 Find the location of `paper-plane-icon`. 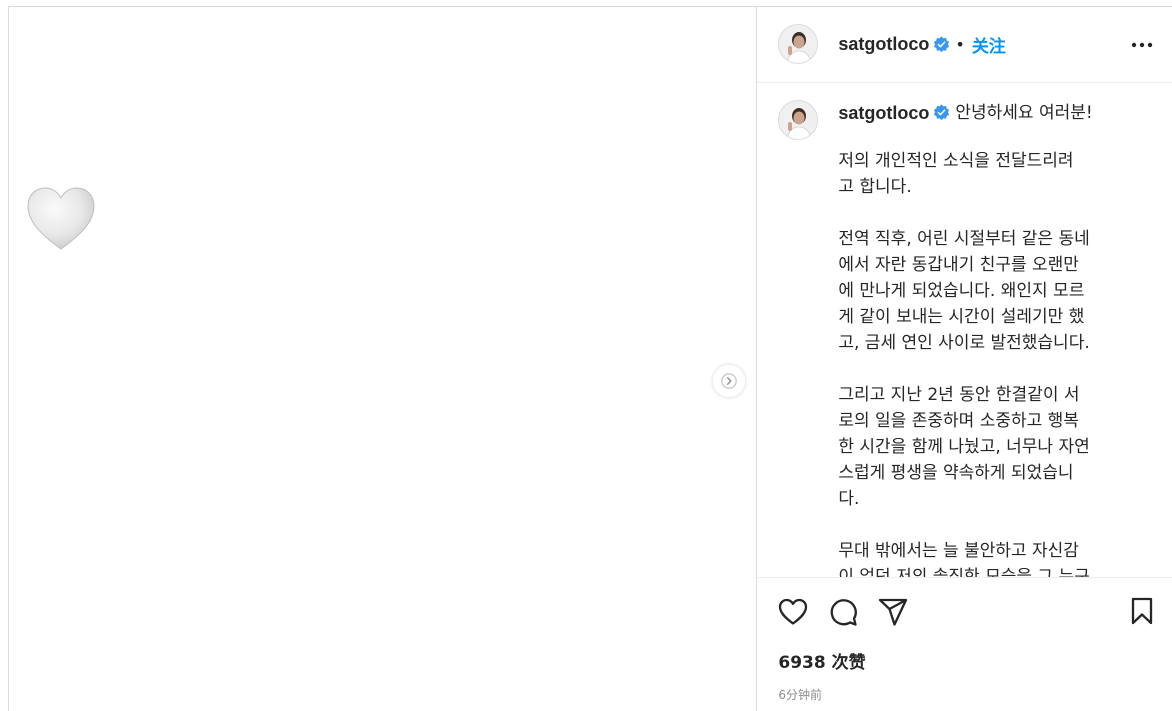

paper-plane-icon is located at coordinates (893, 612).